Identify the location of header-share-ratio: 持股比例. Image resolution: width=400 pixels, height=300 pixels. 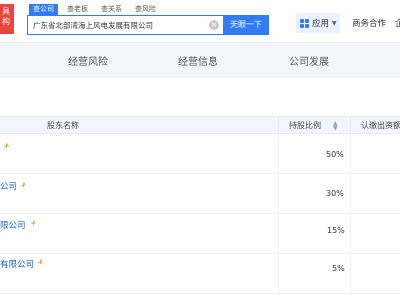
(305, 125).